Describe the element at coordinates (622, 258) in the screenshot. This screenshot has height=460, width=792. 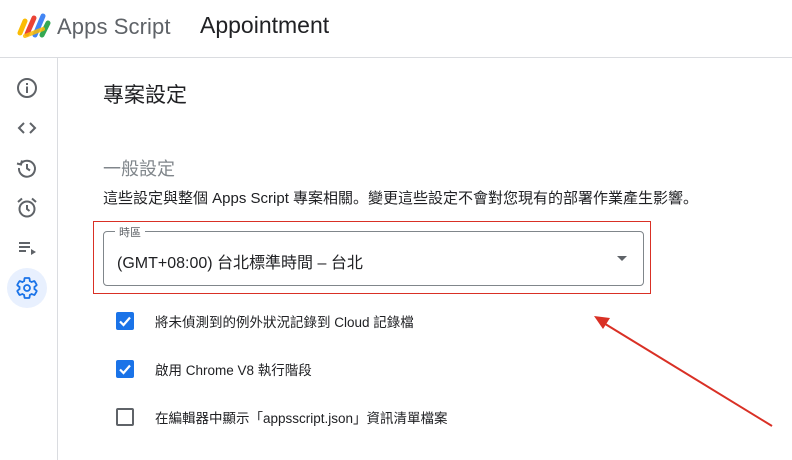
I see `dropdown-arrow-icon` at that location.